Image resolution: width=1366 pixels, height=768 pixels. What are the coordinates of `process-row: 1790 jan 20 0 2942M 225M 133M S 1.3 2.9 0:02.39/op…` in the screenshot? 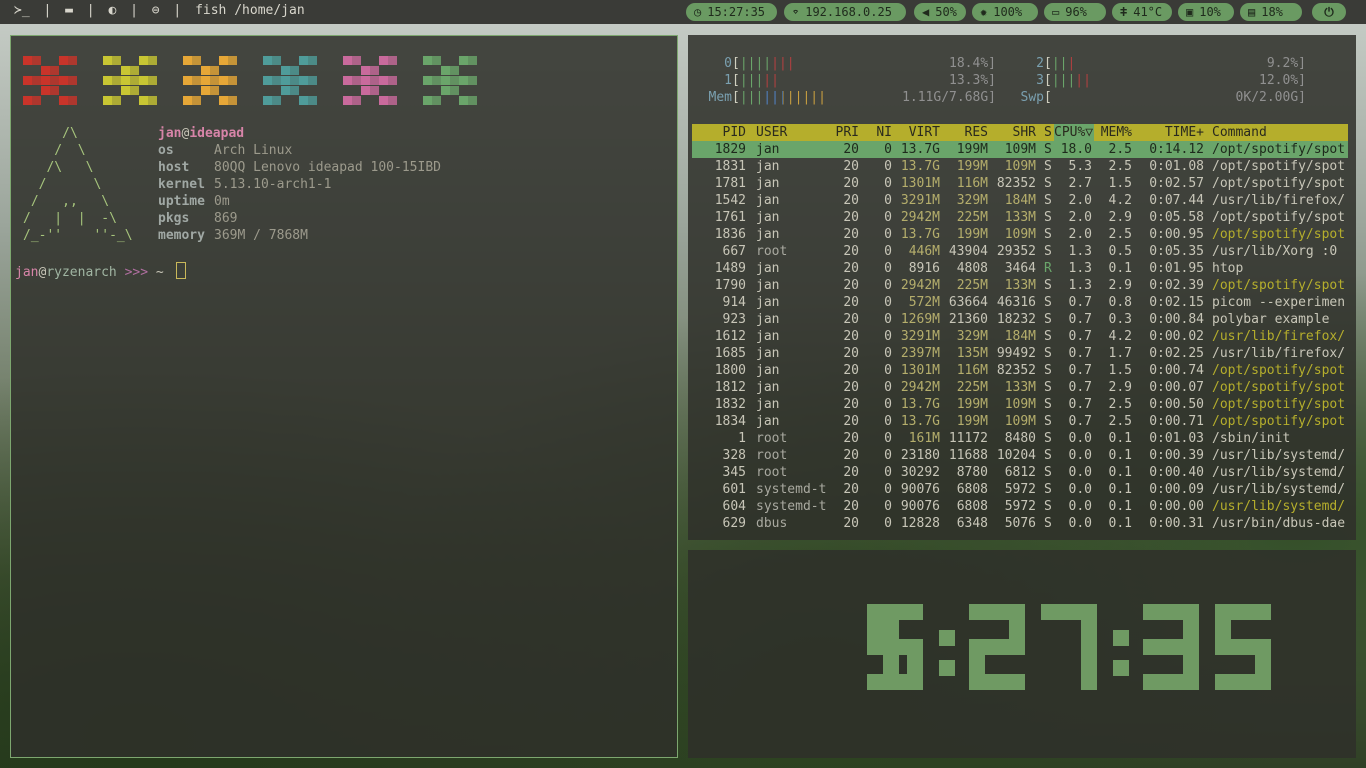 It's located at (1020, 285).